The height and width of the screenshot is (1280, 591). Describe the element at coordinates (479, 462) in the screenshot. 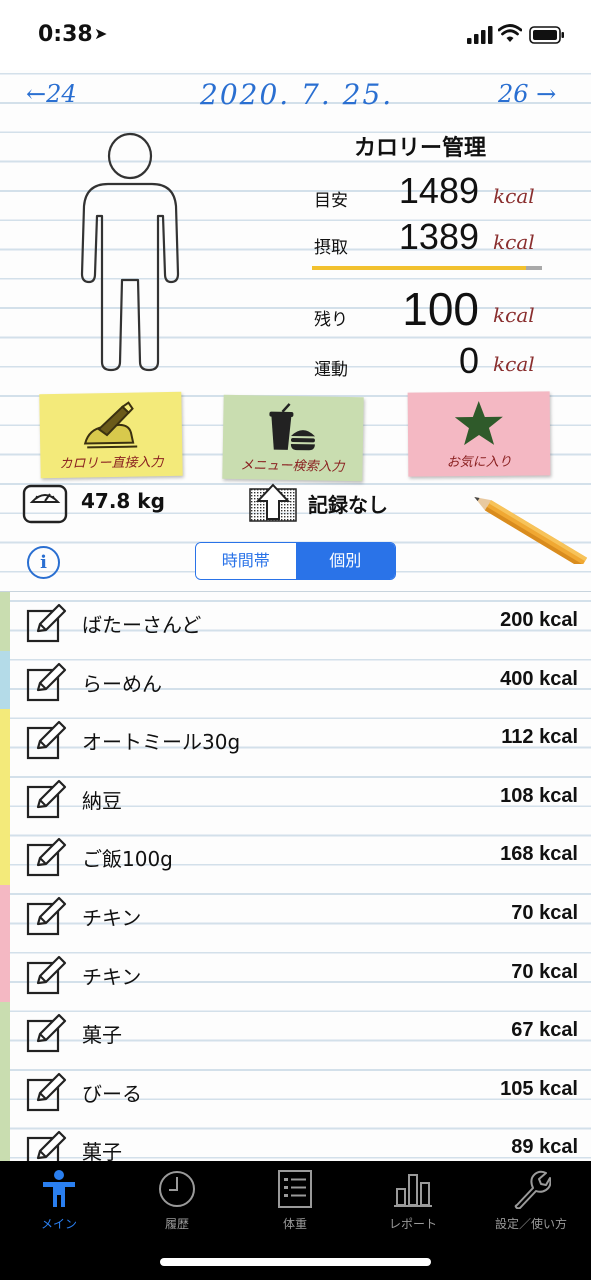

I see `favorites-label: お気に入り` at that location.